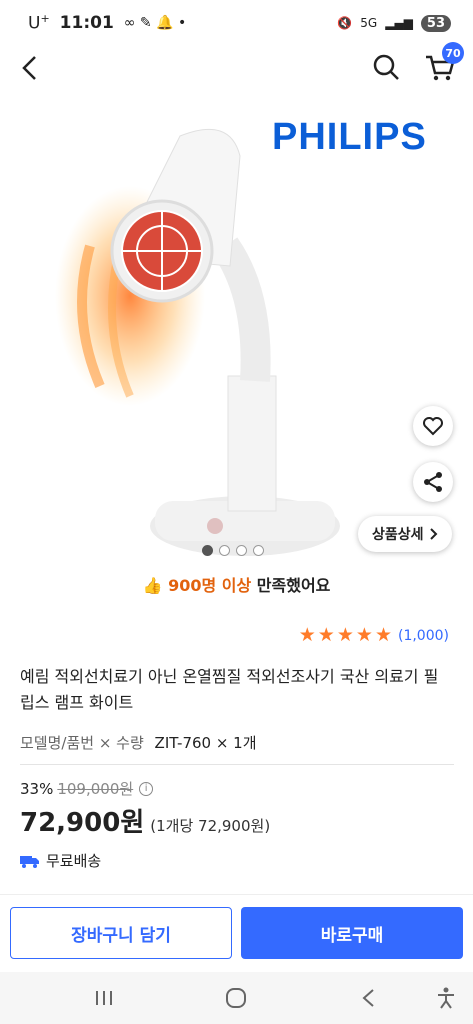 Image resolution: width=473 pixels, height=1024 pixels. I want to click on option-value: ZIT-760 × 1개, so click(205, 743).